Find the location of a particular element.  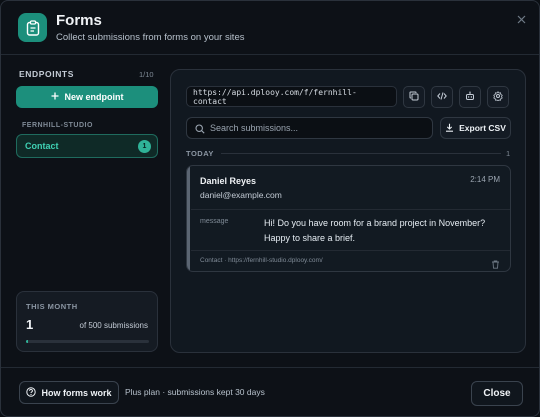

submitter-email: daniel@example.com is located at coordinates (241, 195).